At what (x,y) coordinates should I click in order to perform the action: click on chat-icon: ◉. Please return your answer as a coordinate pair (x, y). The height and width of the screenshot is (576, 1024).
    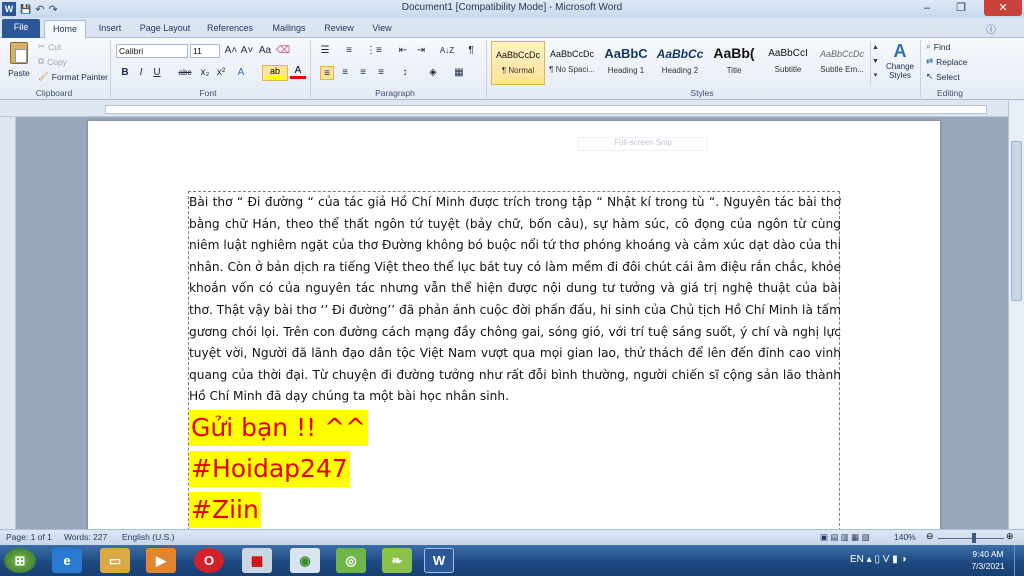
    Looking at the image, I should click on (305, 560).